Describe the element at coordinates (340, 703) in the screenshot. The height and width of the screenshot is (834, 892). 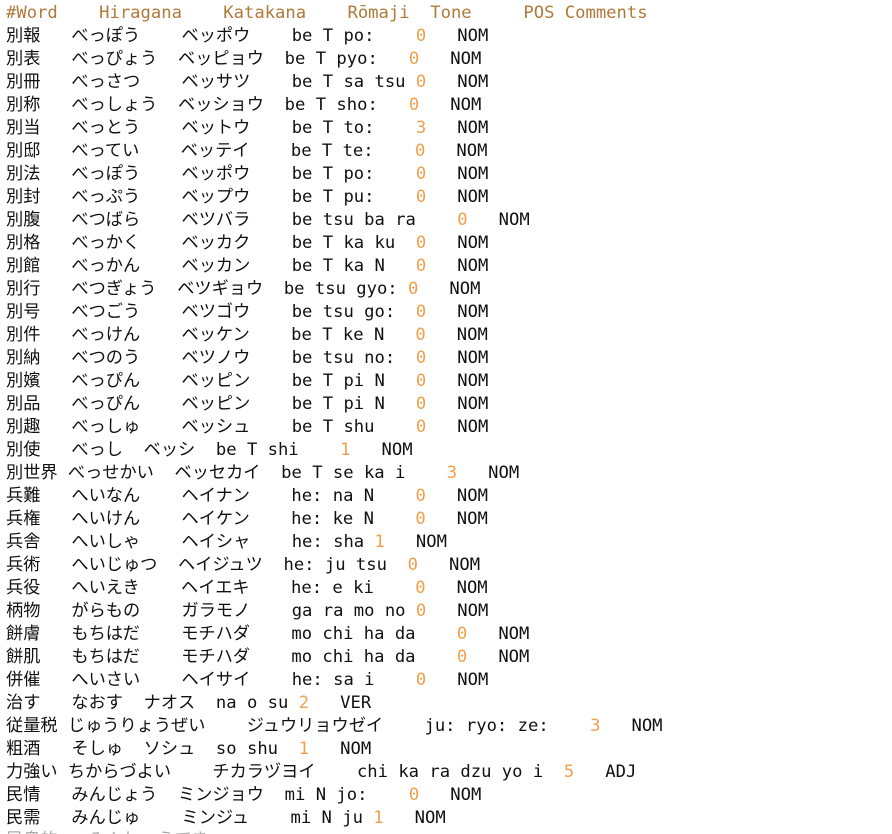
I see `pos-value: VER` at that location.